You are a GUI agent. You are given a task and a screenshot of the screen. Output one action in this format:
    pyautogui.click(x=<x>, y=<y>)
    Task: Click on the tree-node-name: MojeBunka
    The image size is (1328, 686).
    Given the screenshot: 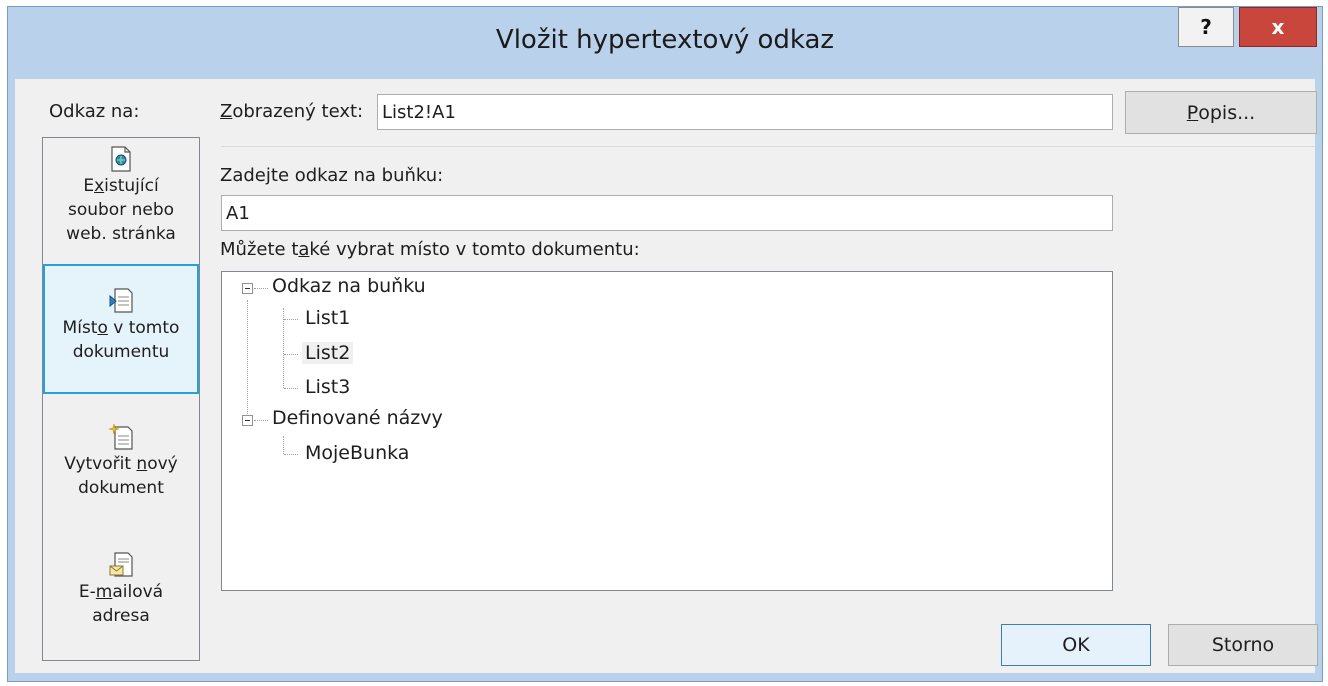 What is the action you would take?
    pyautogui.click(x=357, y=453)
    